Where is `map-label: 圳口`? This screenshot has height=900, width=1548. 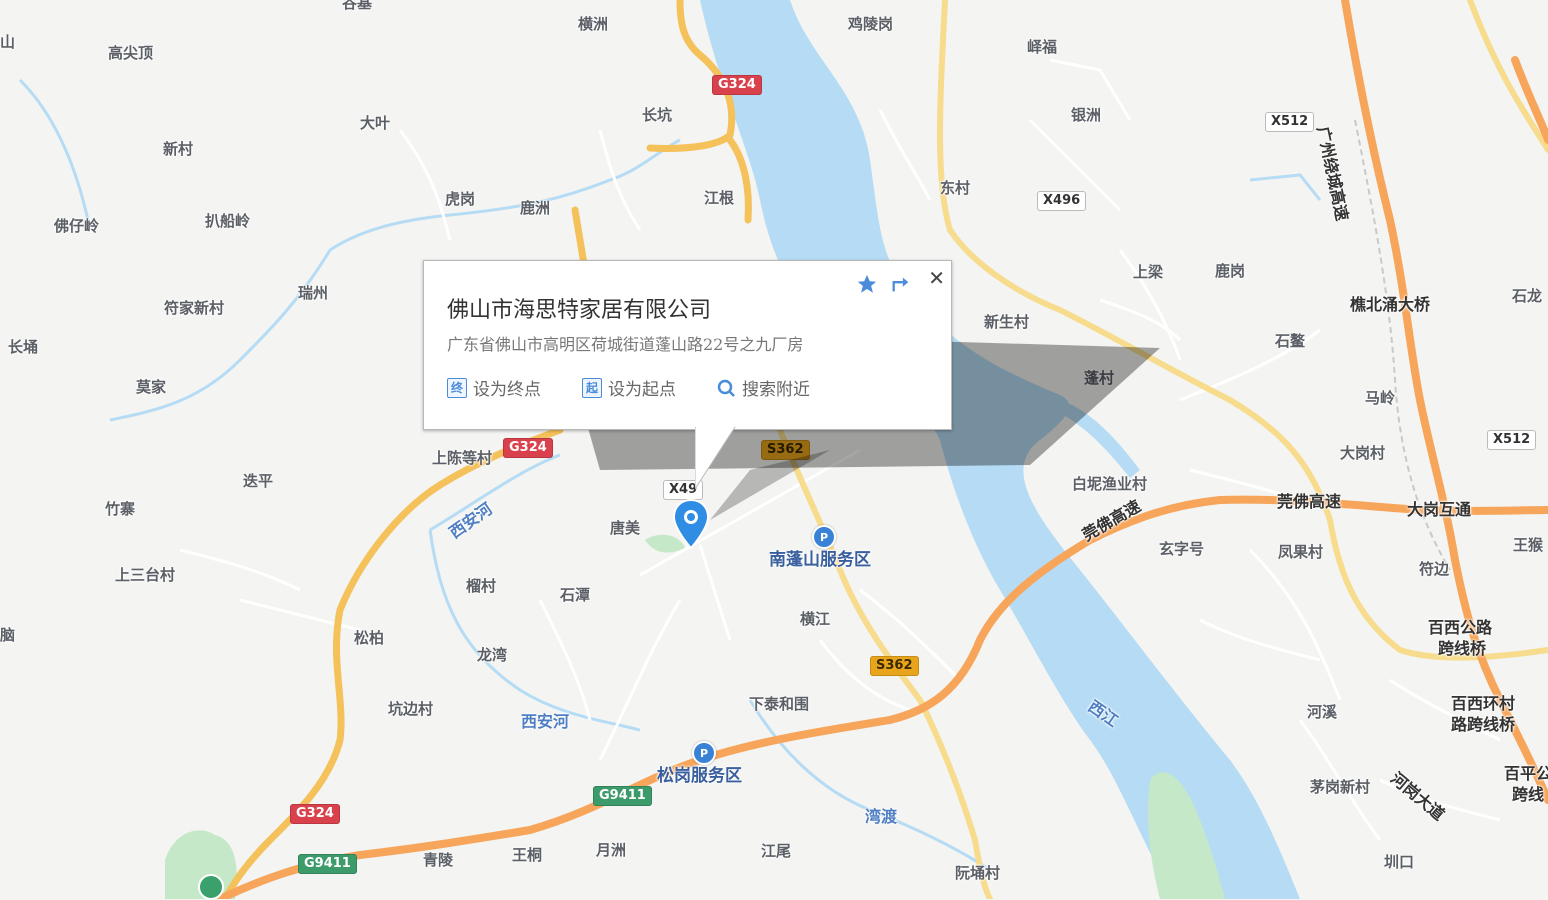
map-label: 圳口 is located at coordinates (1399, 862).